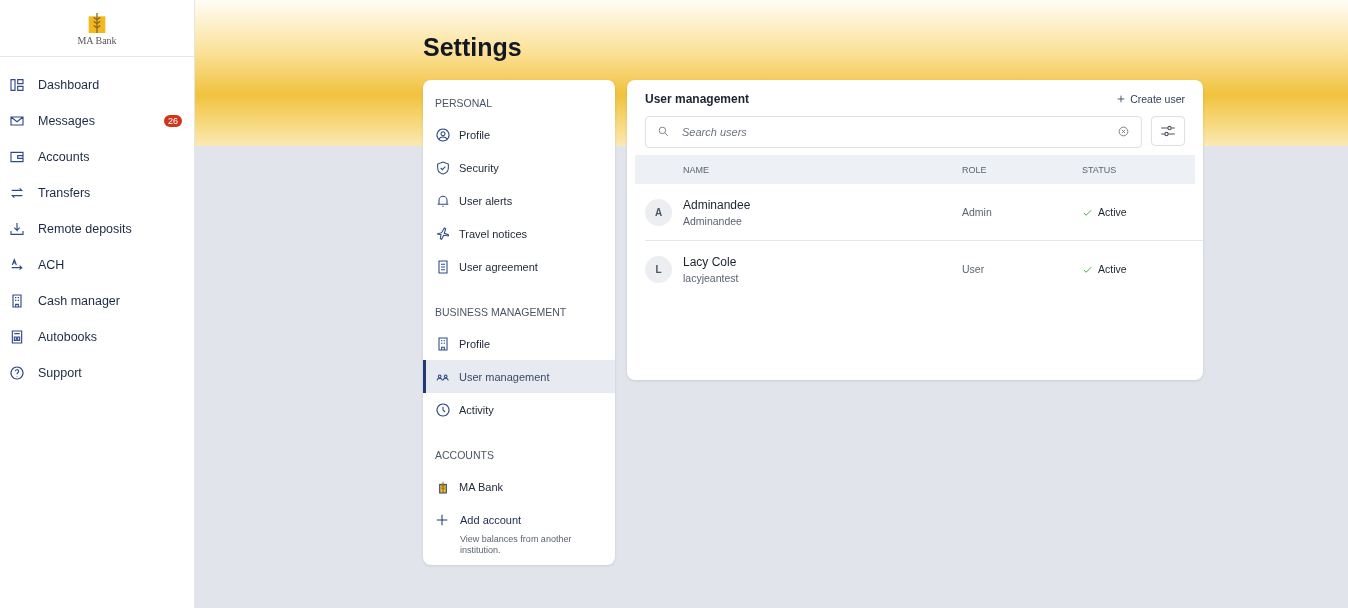 Image resolution: width=1348 pixels, height=608 pixels. Describe the element at coordinates (975, 169) in the screenshot. I see `column-header: ROLE` at that location.